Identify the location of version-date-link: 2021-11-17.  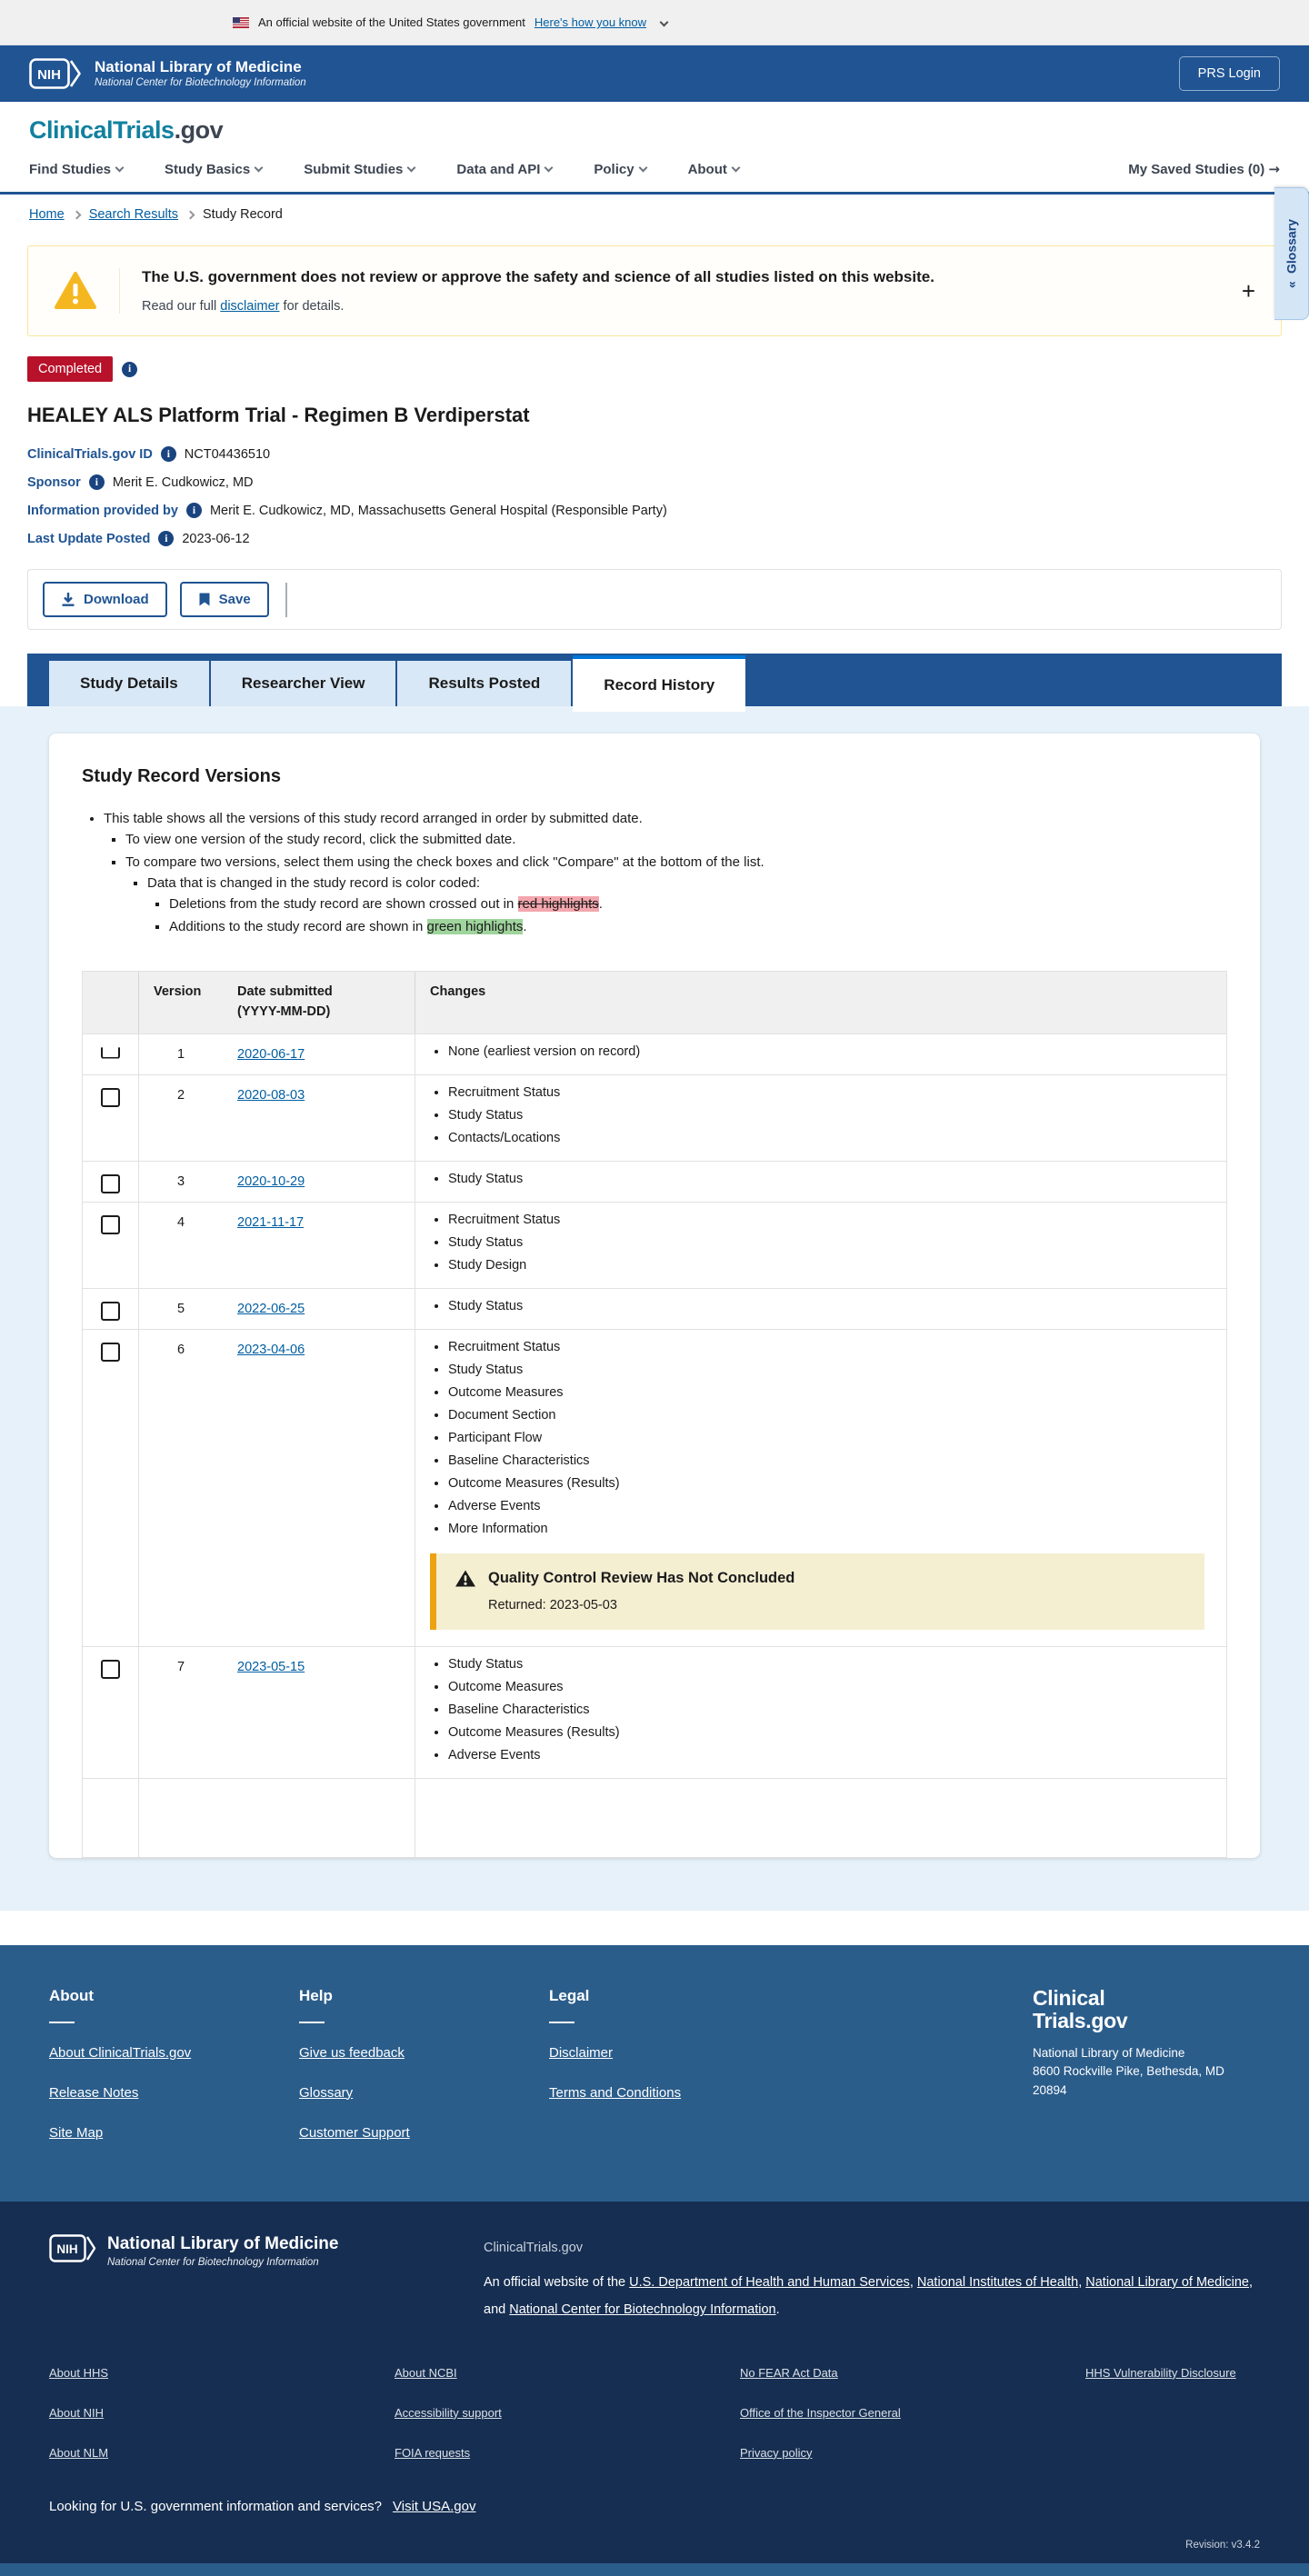
(270, 1222).